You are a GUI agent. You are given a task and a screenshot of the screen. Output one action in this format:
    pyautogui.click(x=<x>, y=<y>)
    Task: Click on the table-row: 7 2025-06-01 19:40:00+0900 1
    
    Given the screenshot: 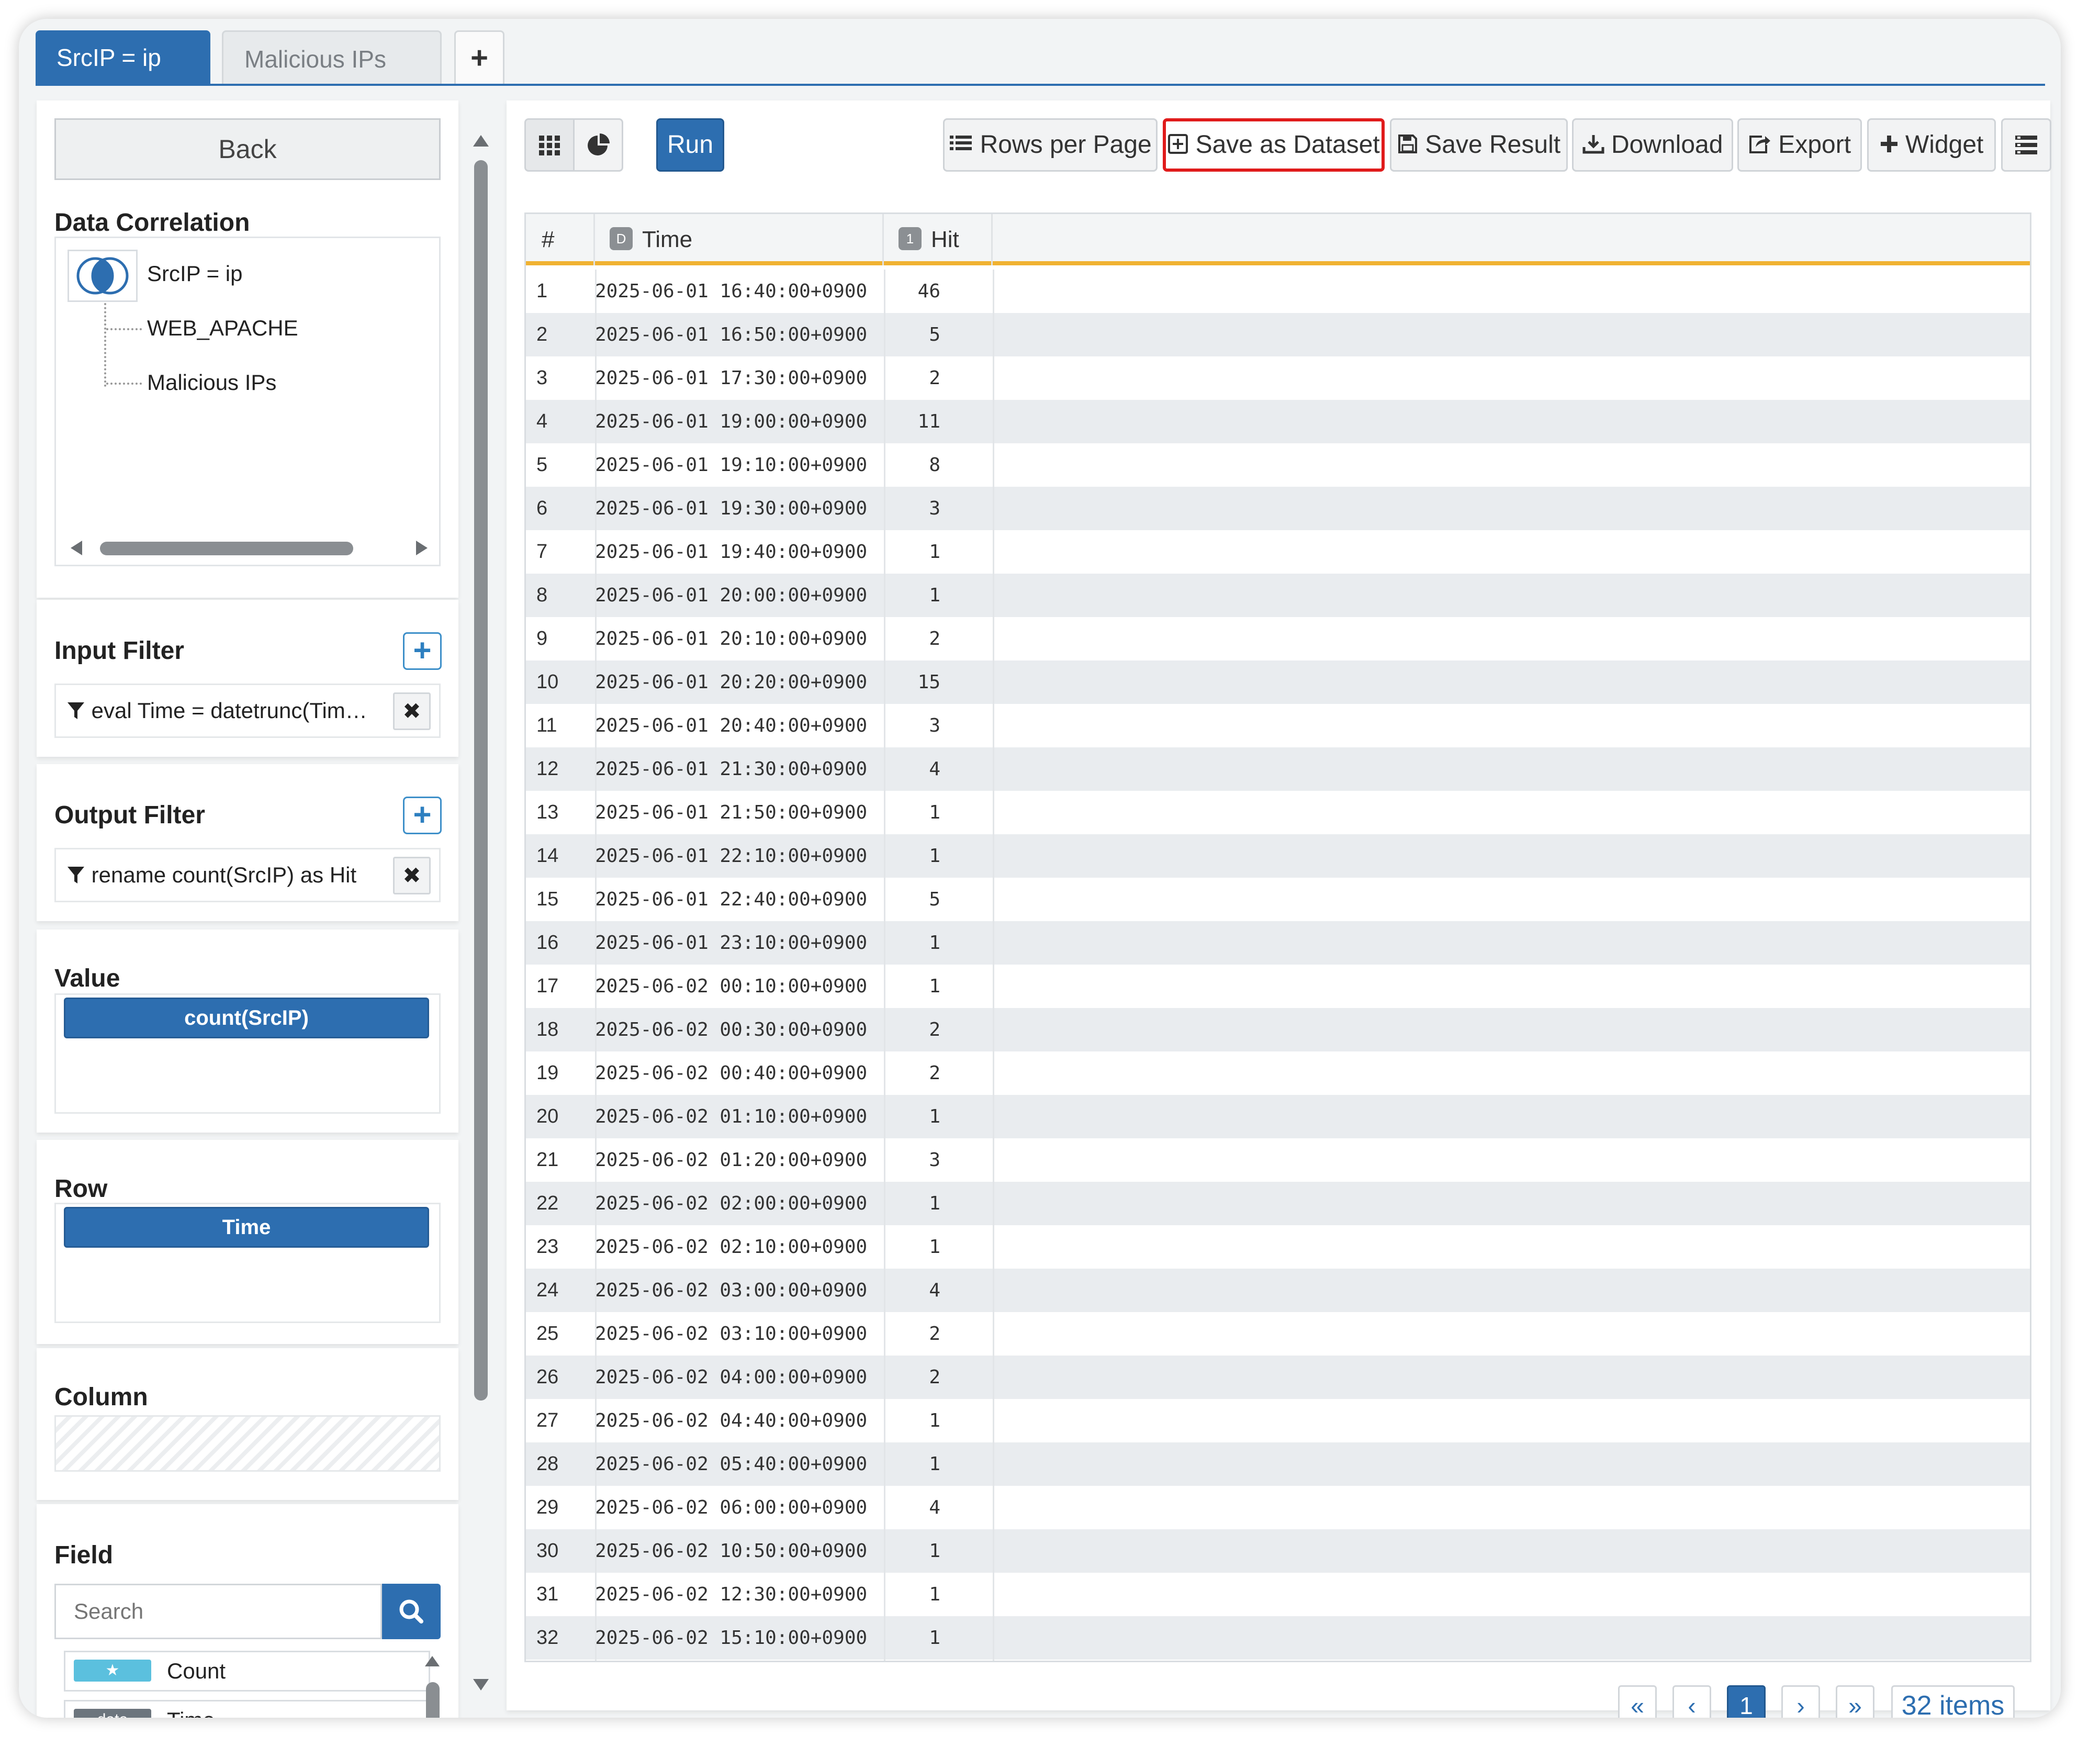 What is the action you would take?
    pyautogui.click(x=1278, y=552)
    